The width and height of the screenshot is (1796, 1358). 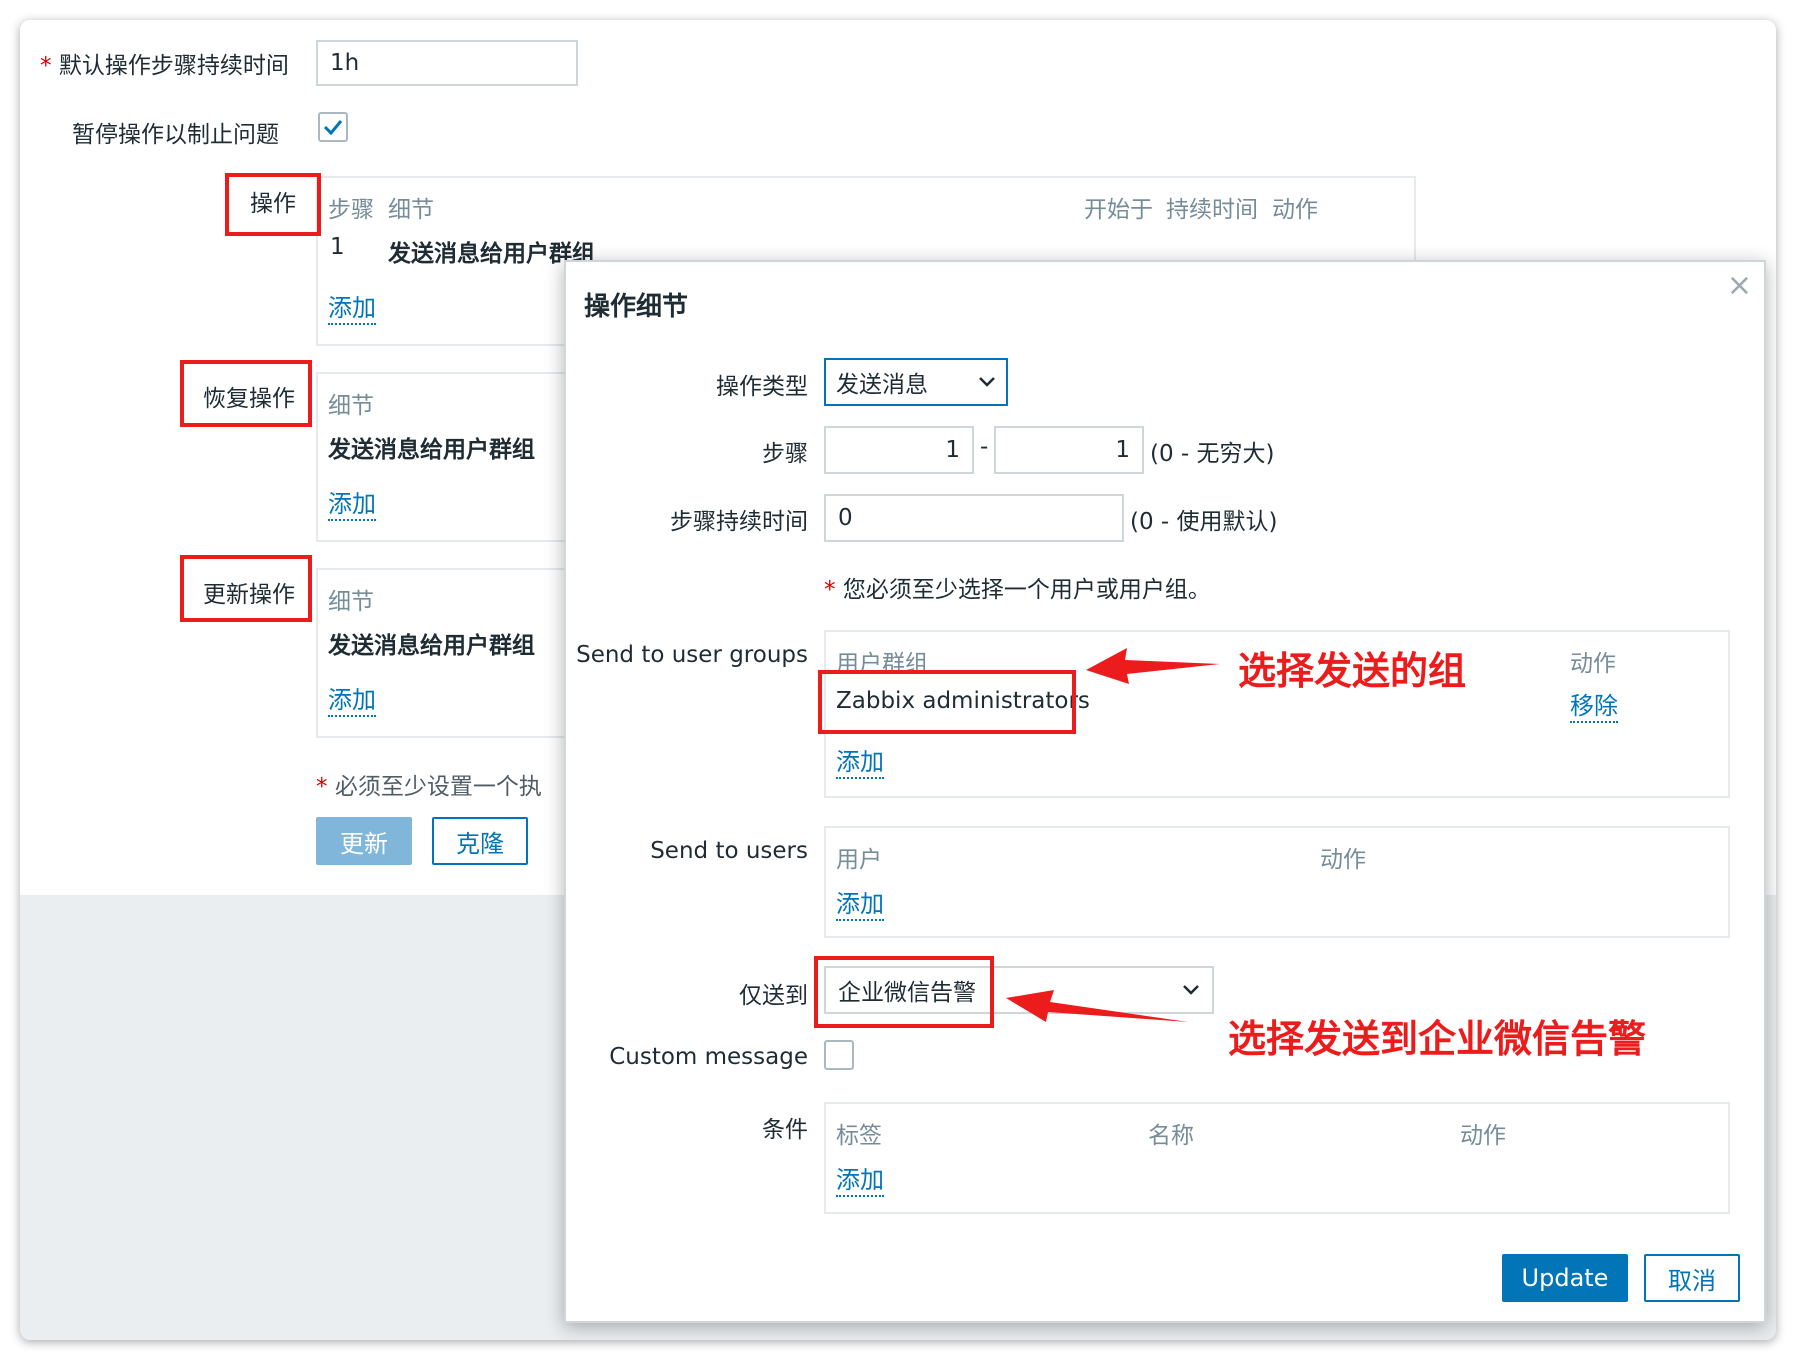 I want to click on col-start: 开始于, so click(x=1118, y=210).